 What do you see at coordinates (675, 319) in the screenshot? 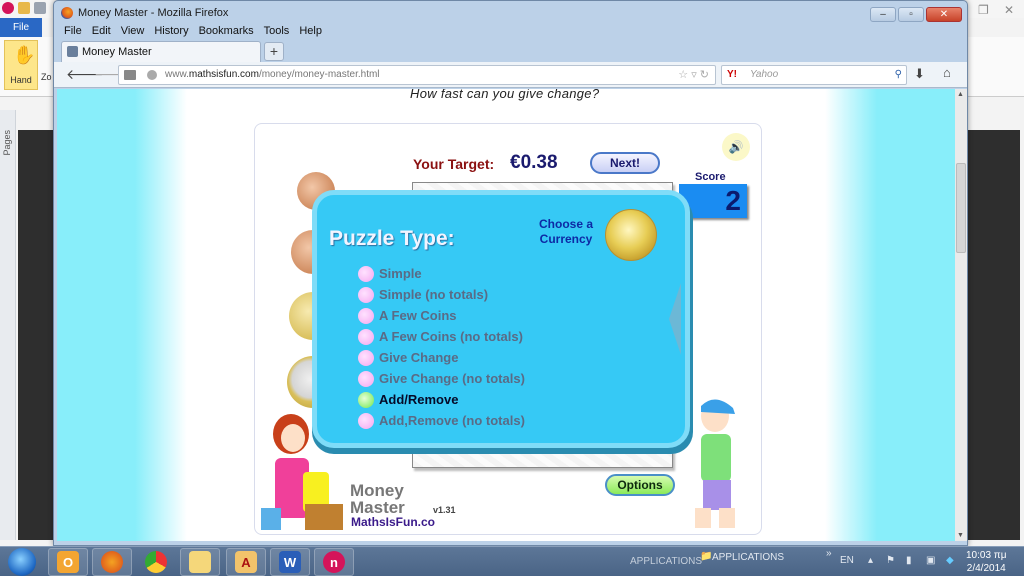
I see `panel-collapse-arrow-icon` at bounding box center [675, 319].